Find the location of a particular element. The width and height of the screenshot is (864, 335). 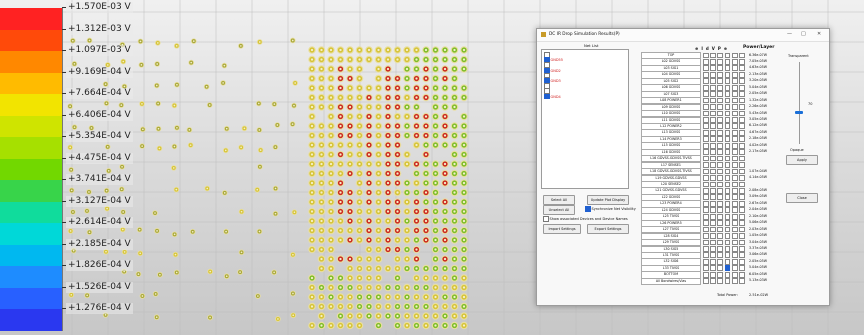

update-plot-button: Update Plot Display is located at coordinates (608, 200).